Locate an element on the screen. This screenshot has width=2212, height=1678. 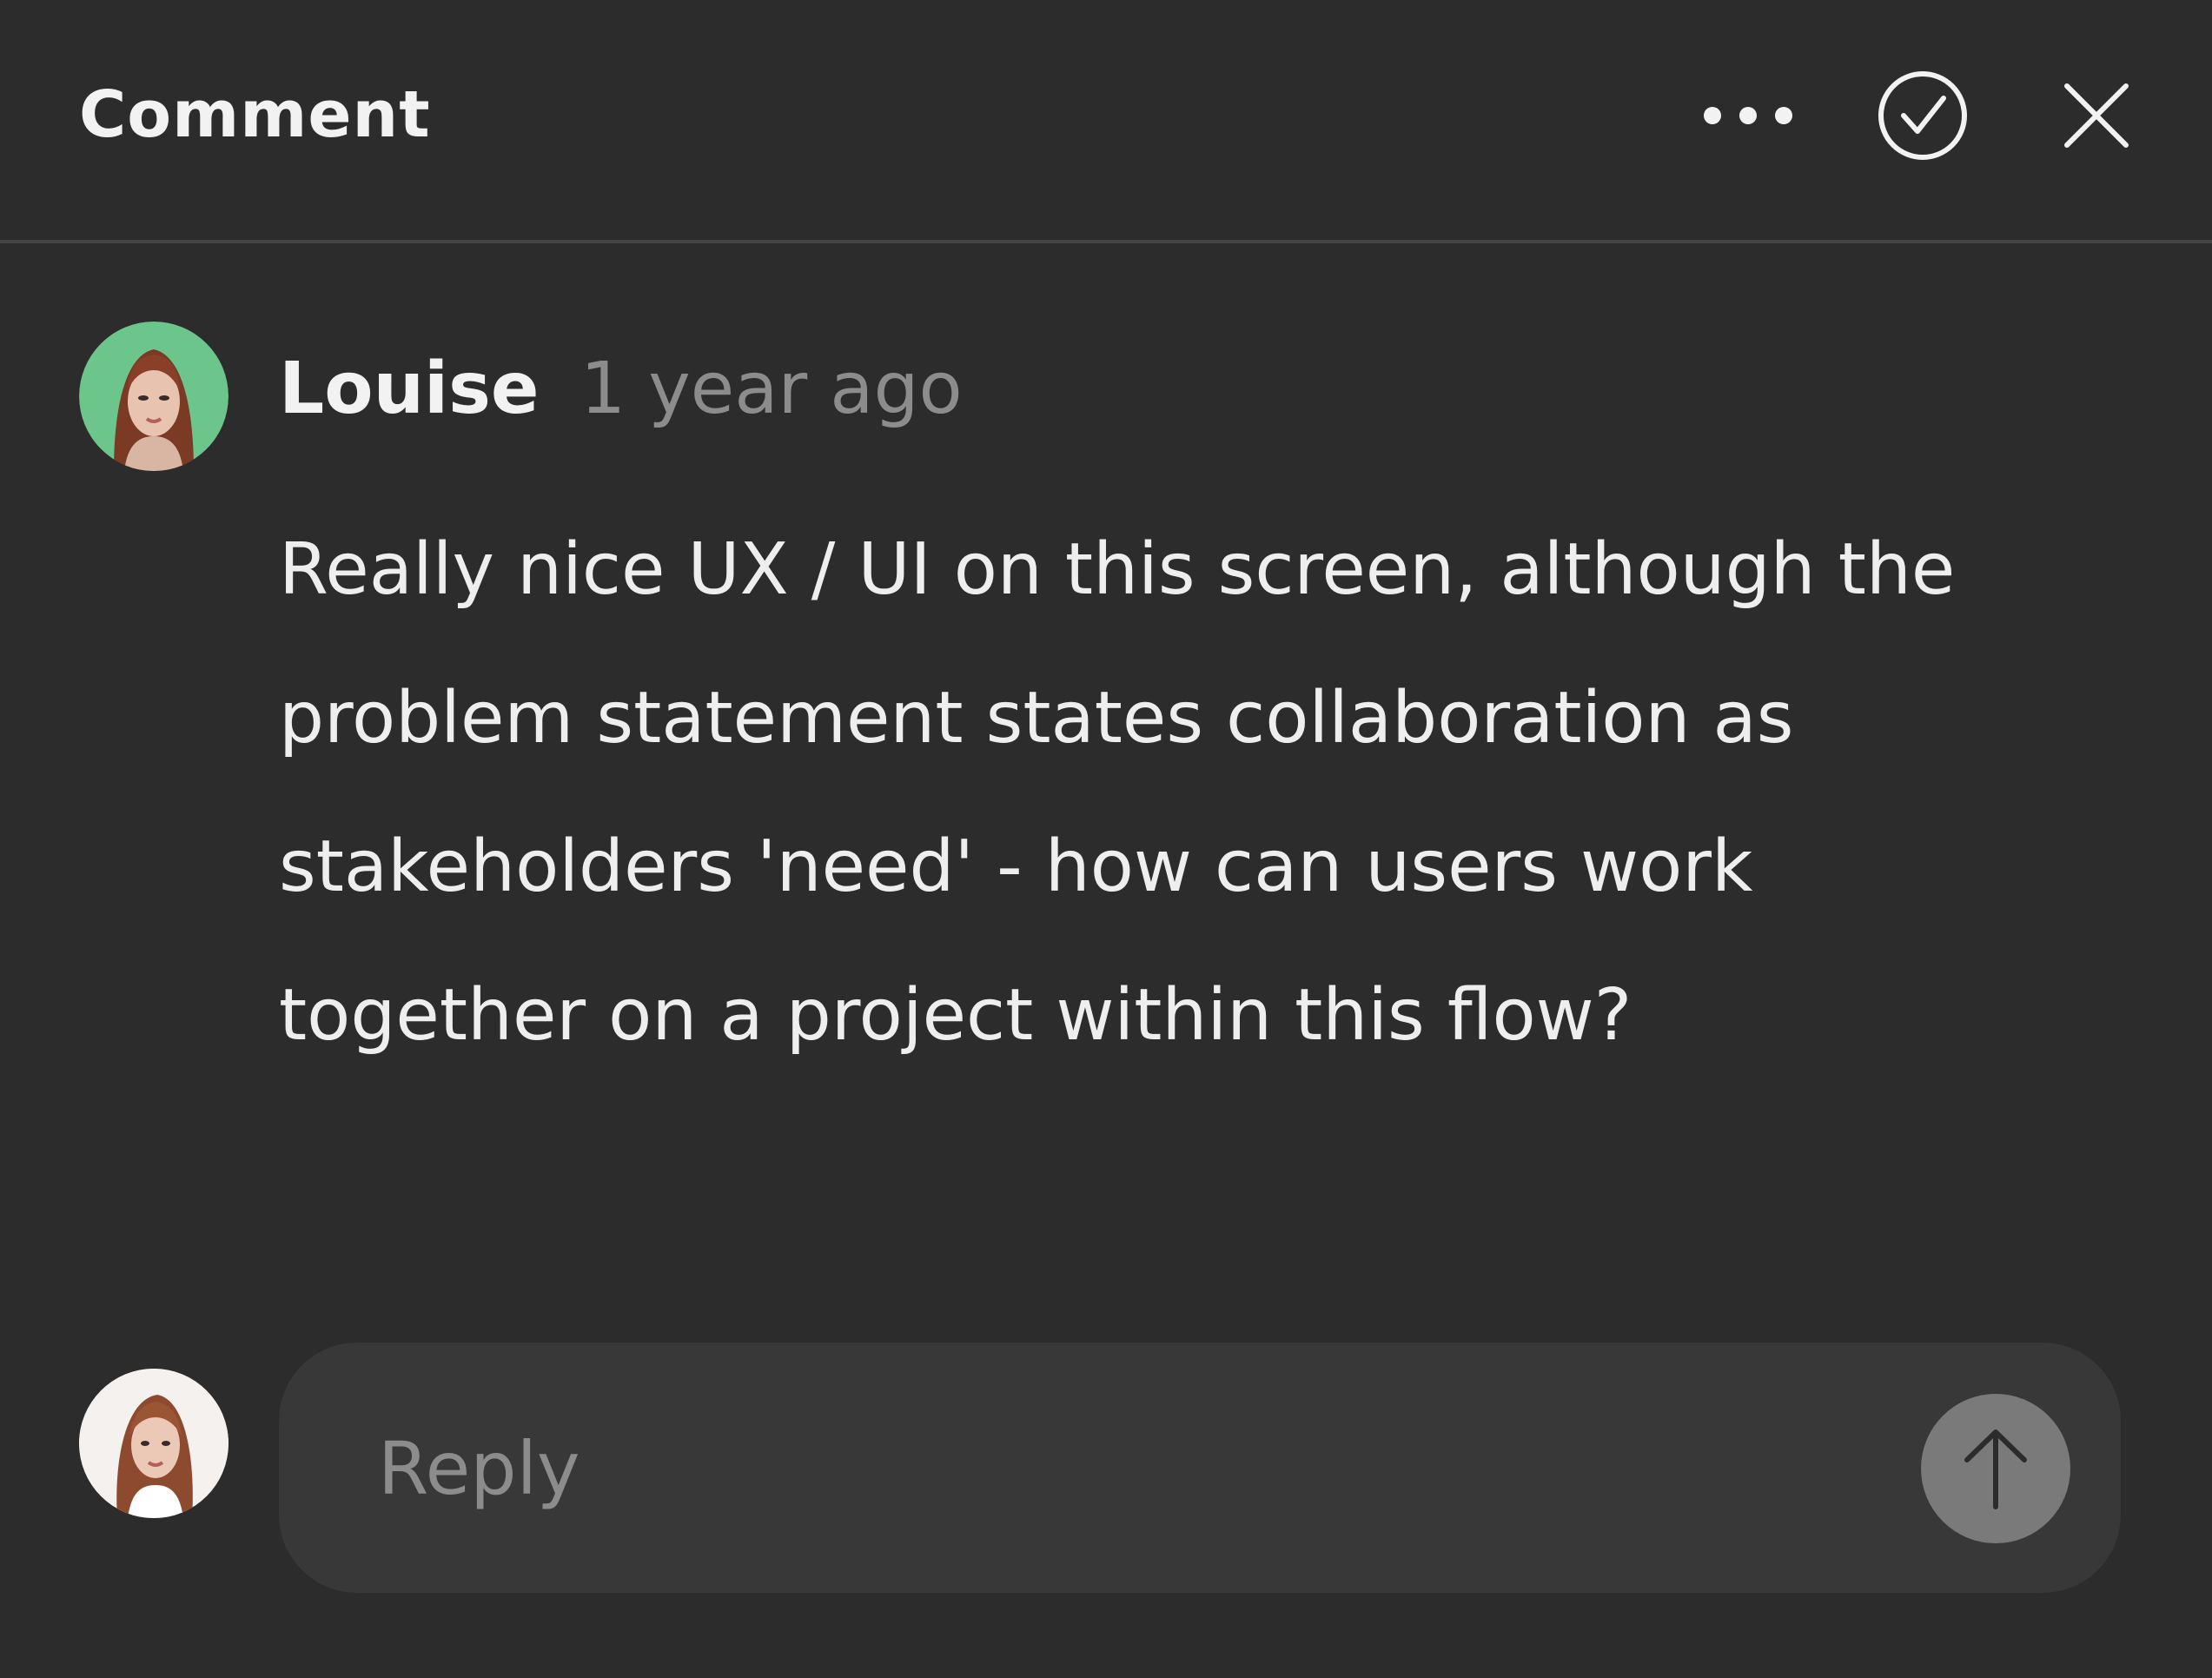
more-horizontal-icon is located at coordinates (1748, 115).